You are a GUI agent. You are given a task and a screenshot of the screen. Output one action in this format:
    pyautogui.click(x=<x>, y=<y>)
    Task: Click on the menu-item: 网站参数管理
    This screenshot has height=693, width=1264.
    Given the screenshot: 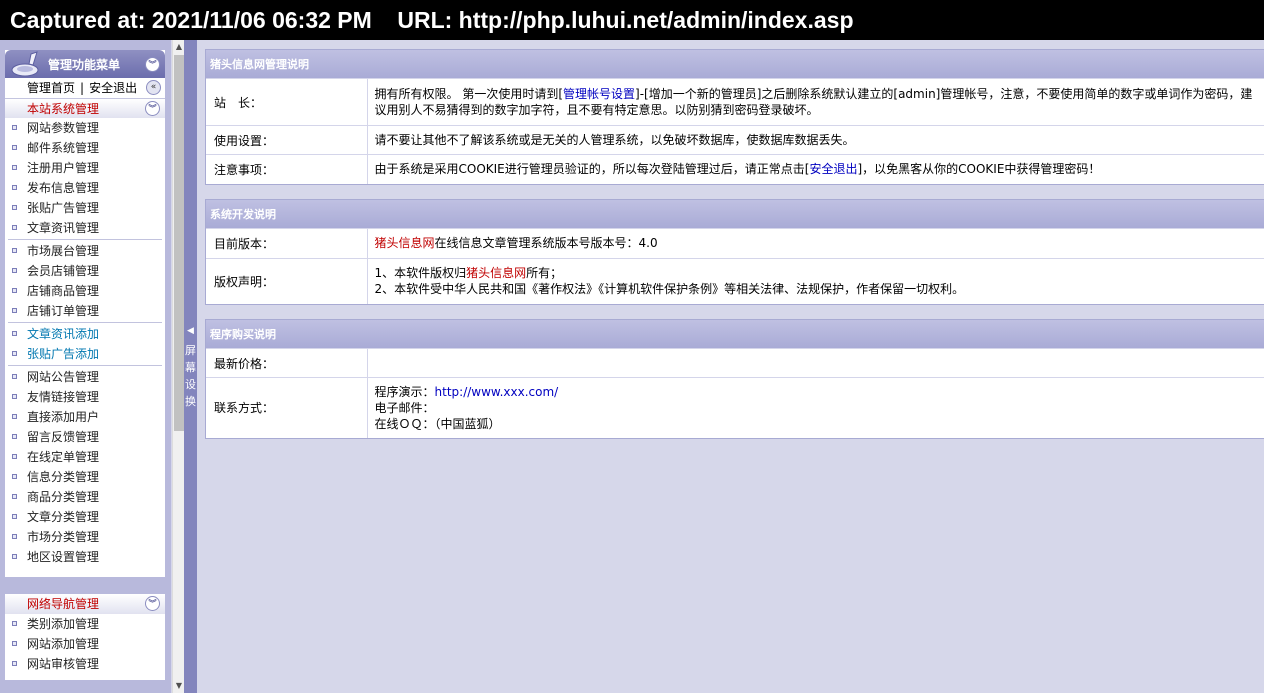 What is the action you would take?
    pyautogui.click(x=85, y=128)
    